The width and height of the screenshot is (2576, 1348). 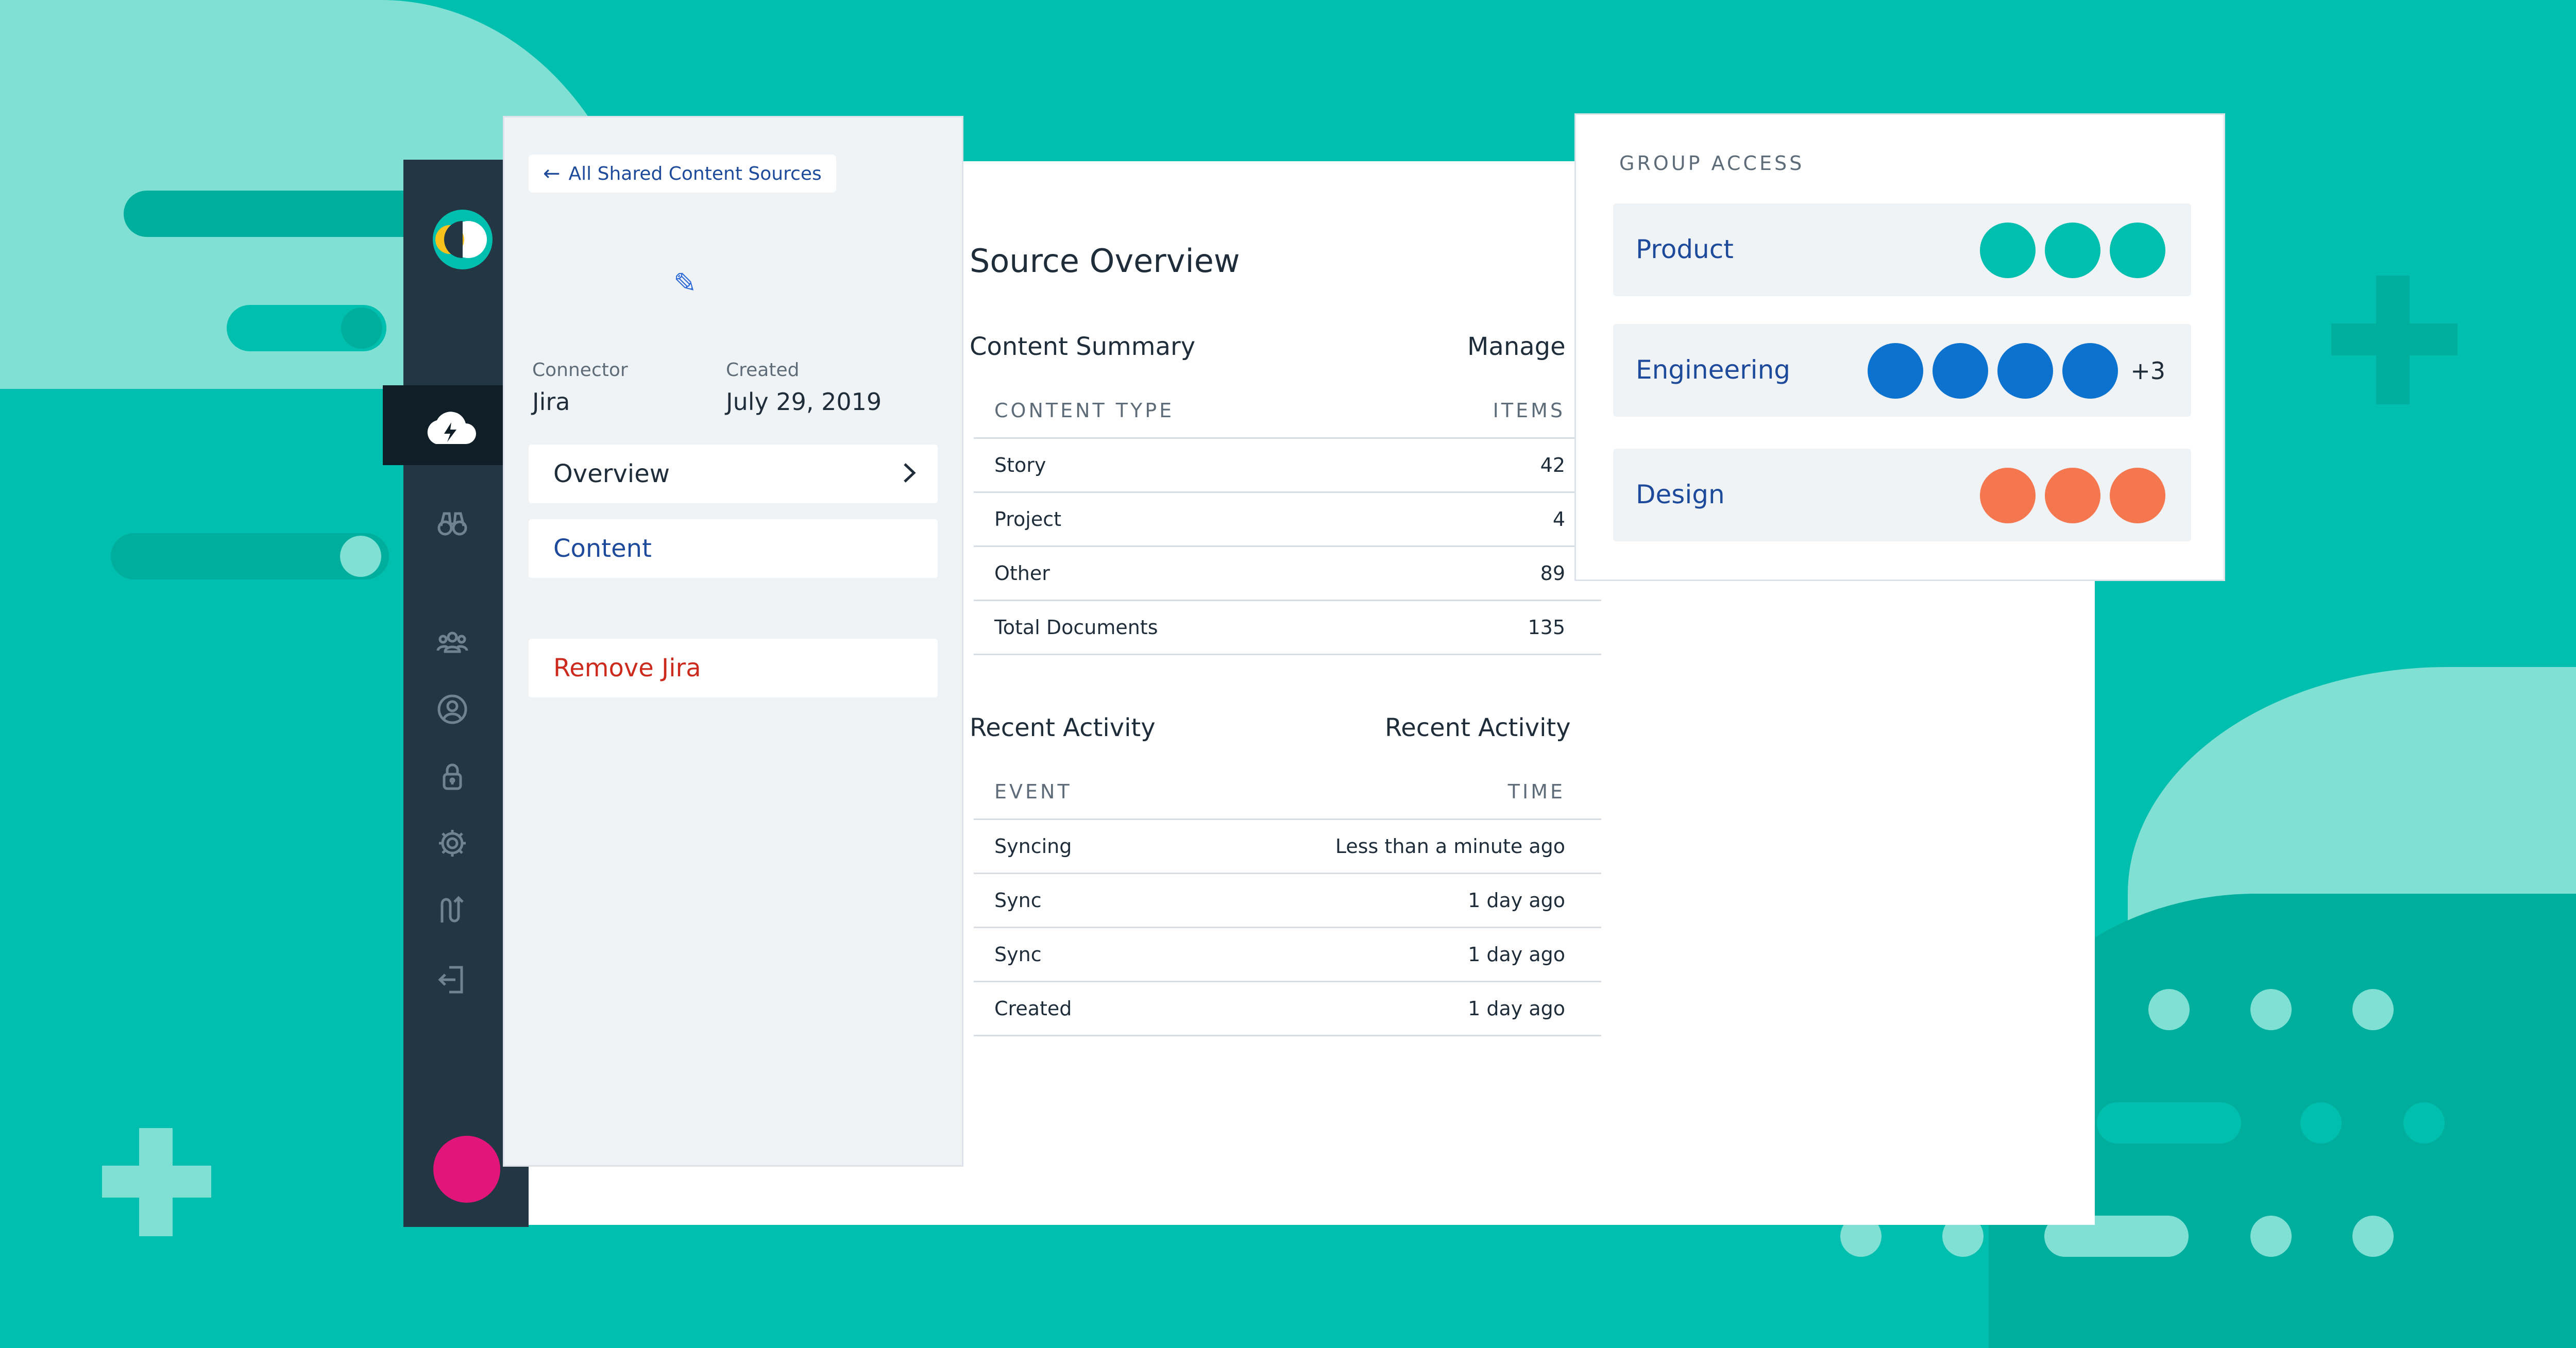 What do you see at coordinates (910, 473) in the screenshot?
I see `chevron-right-icon` at bounding box center [910, 473].